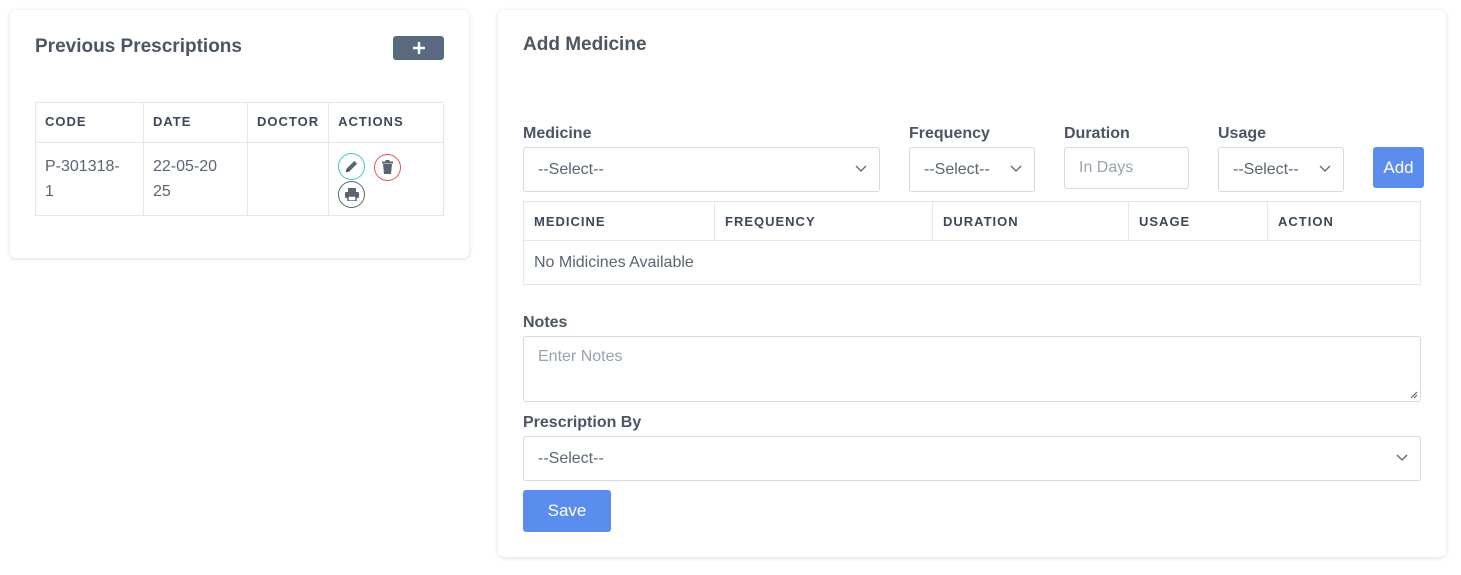 This screenshot has height=575, width=1461. I want to click on print-prescription-button, so click(352, 194).